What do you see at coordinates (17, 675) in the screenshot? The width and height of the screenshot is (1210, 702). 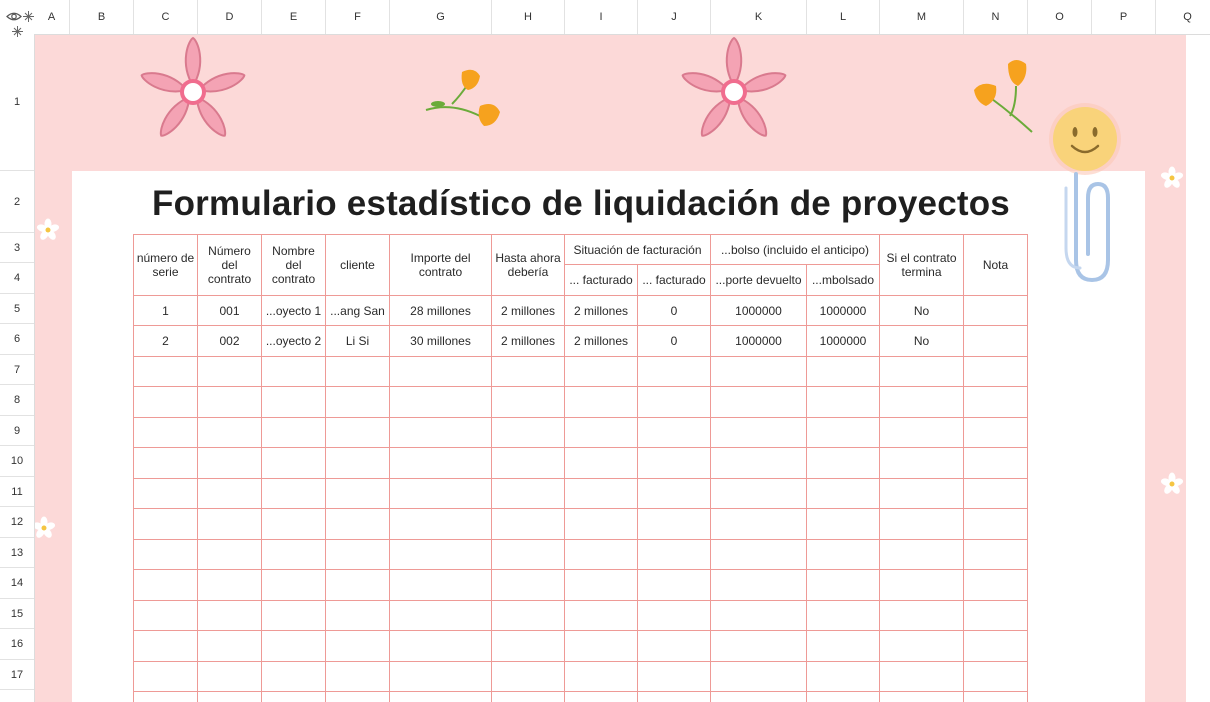 I see `row-header-17: 17` at bounding box center [17, 675].